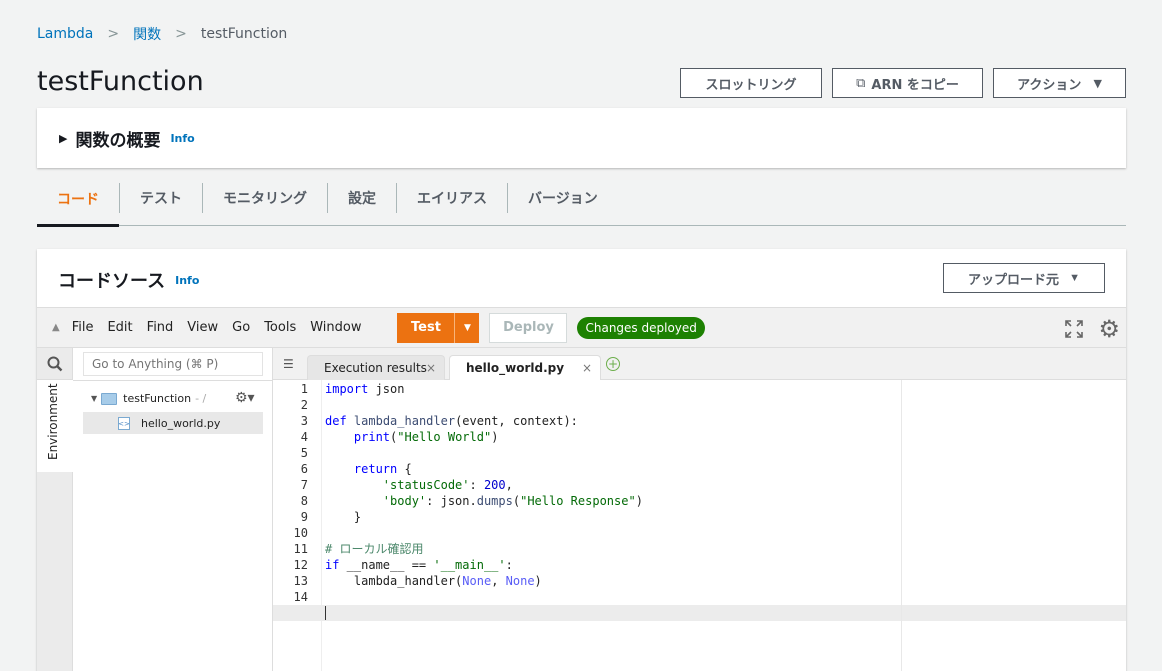 The width and height of the screenshot is (1162, 671). I want to click on tree-gear-icon: ⚙▾, so click(245, 398).